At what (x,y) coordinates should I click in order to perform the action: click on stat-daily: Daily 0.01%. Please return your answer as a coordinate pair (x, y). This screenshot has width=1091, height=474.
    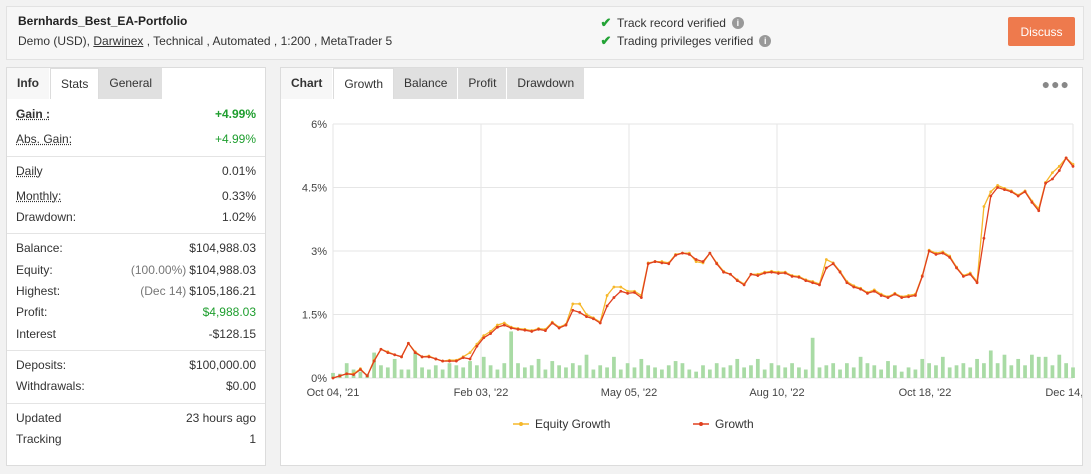
    Looking at the image, I should click on (136, 171).